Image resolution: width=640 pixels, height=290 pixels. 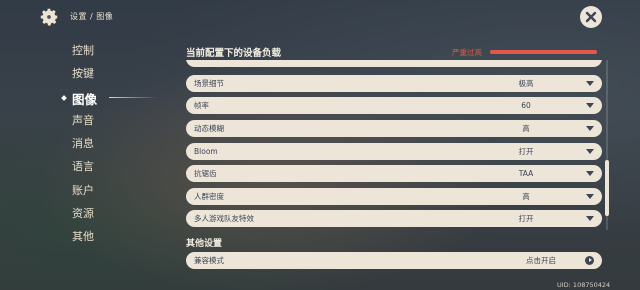 I want to click on sidebar-item-language: 语言, so click(x=84, y=169).